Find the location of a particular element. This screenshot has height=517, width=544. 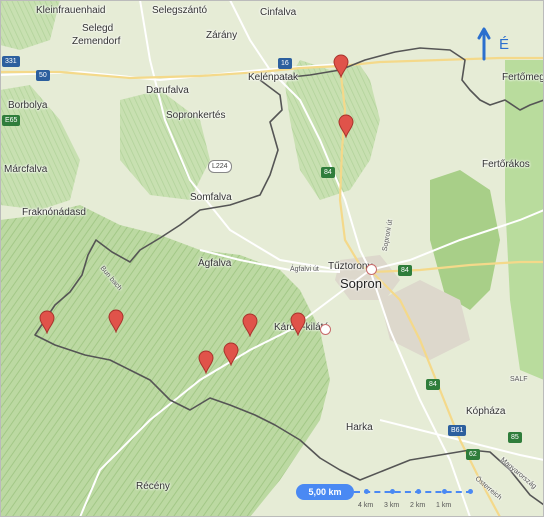

road-shield-50: 50 is located at coordinates (43, 75).